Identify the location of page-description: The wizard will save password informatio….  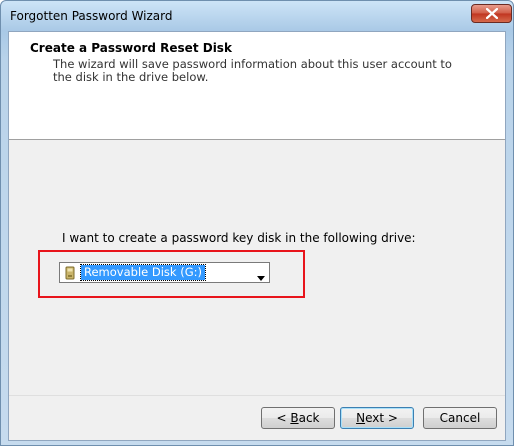
(252, 70).